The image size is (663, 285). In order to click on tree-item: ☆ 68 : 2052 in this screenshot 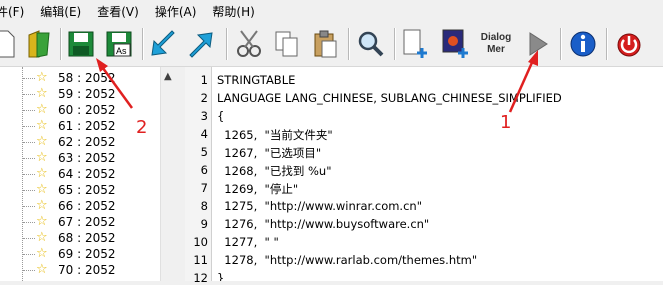, I will do `click(80, 238)`.